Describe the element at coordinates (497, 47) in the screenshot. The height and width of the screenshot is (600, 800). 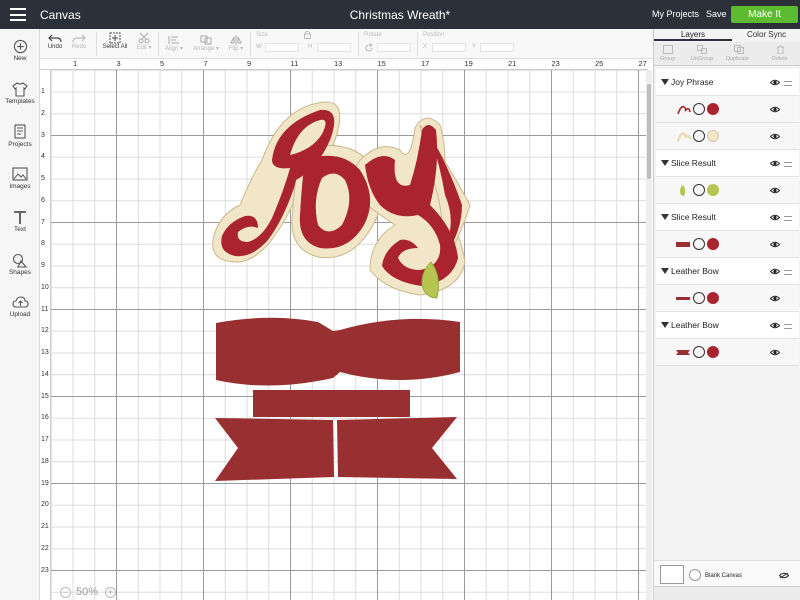
I see `y-field` at that location.